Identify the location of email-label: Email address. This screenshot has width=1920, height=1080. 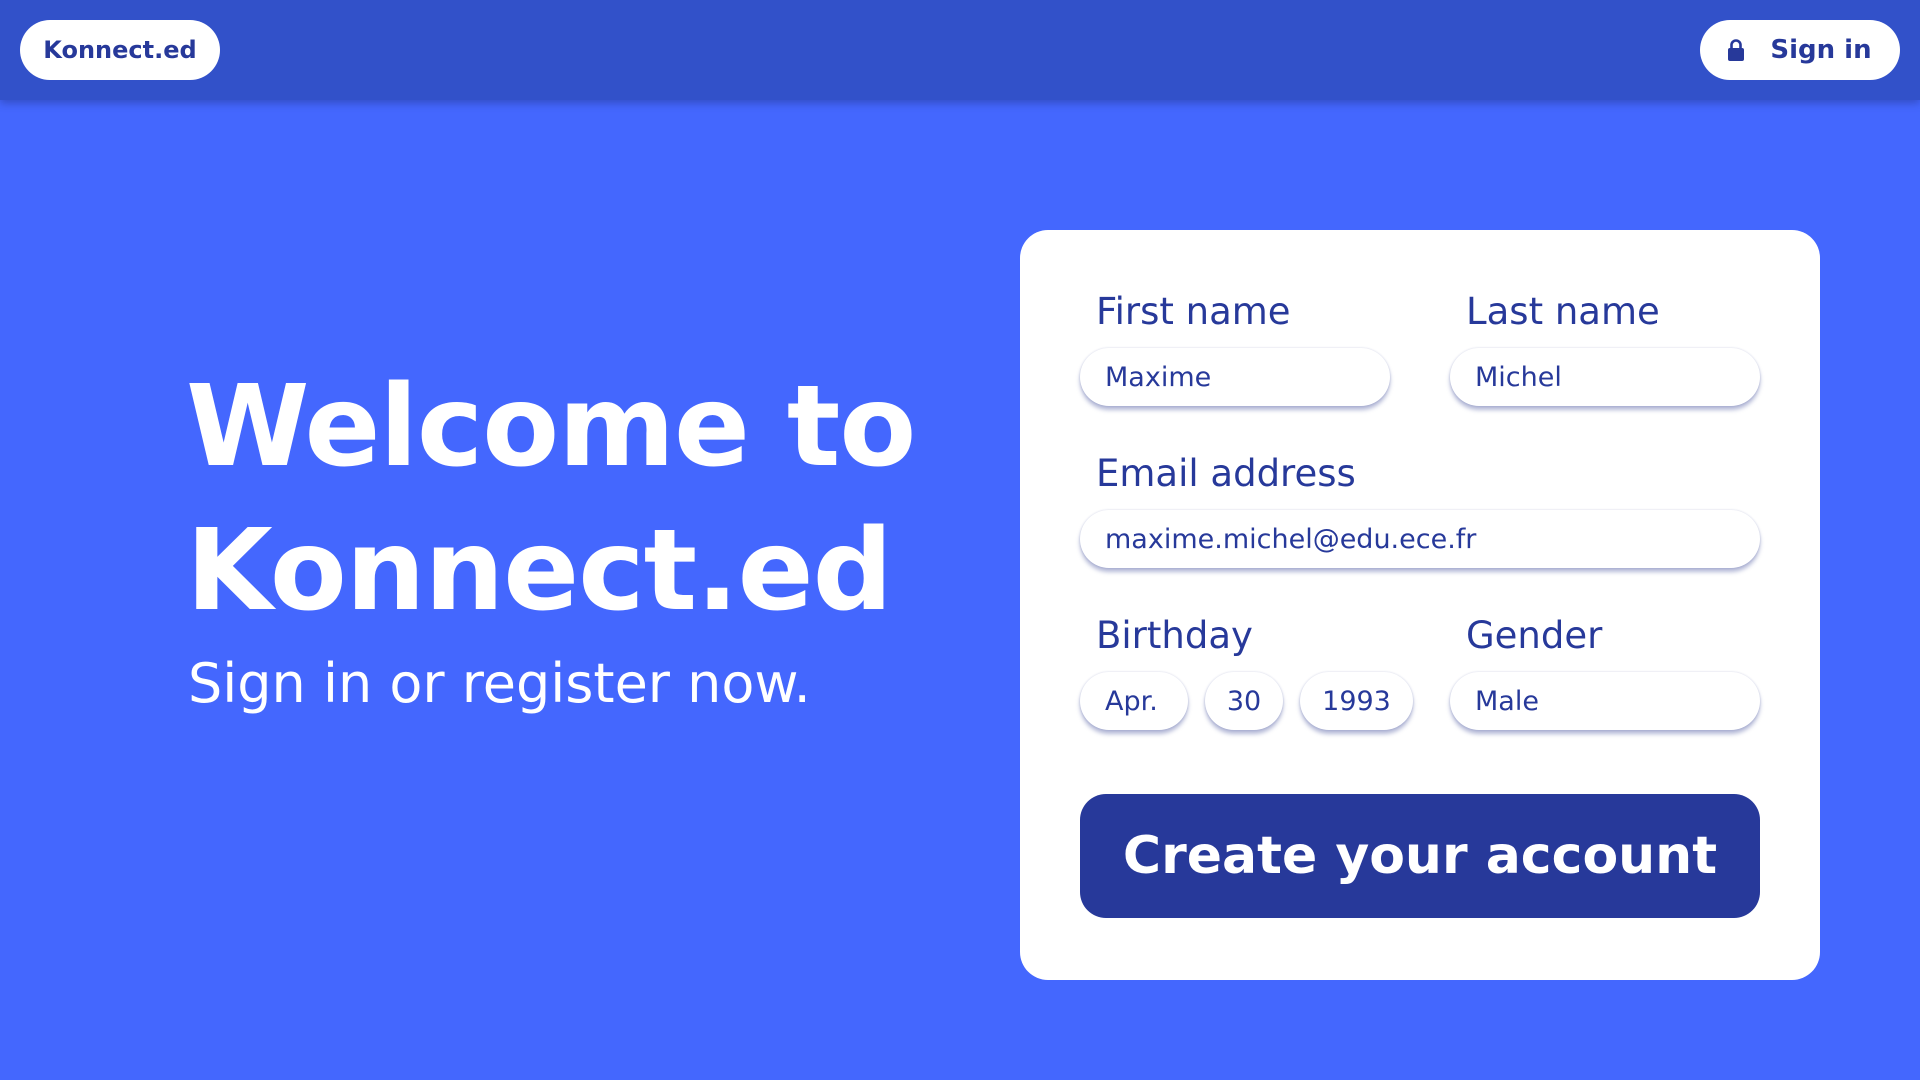
(1226, 473).